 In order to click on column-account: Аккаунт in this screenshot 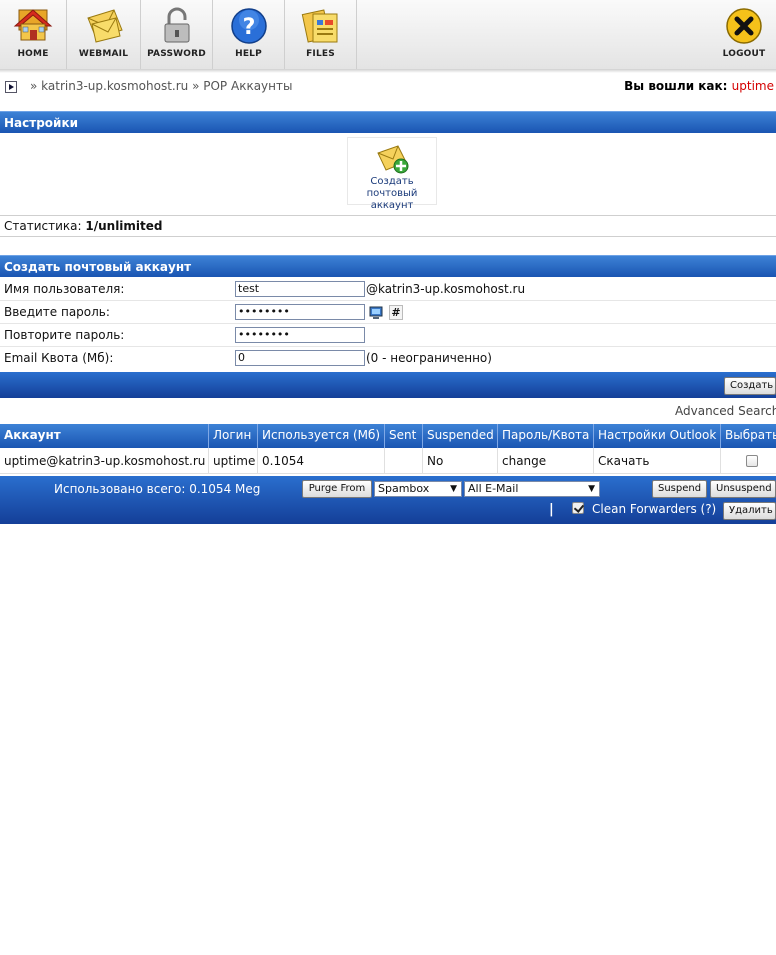, I will do `click(104, 436)`.